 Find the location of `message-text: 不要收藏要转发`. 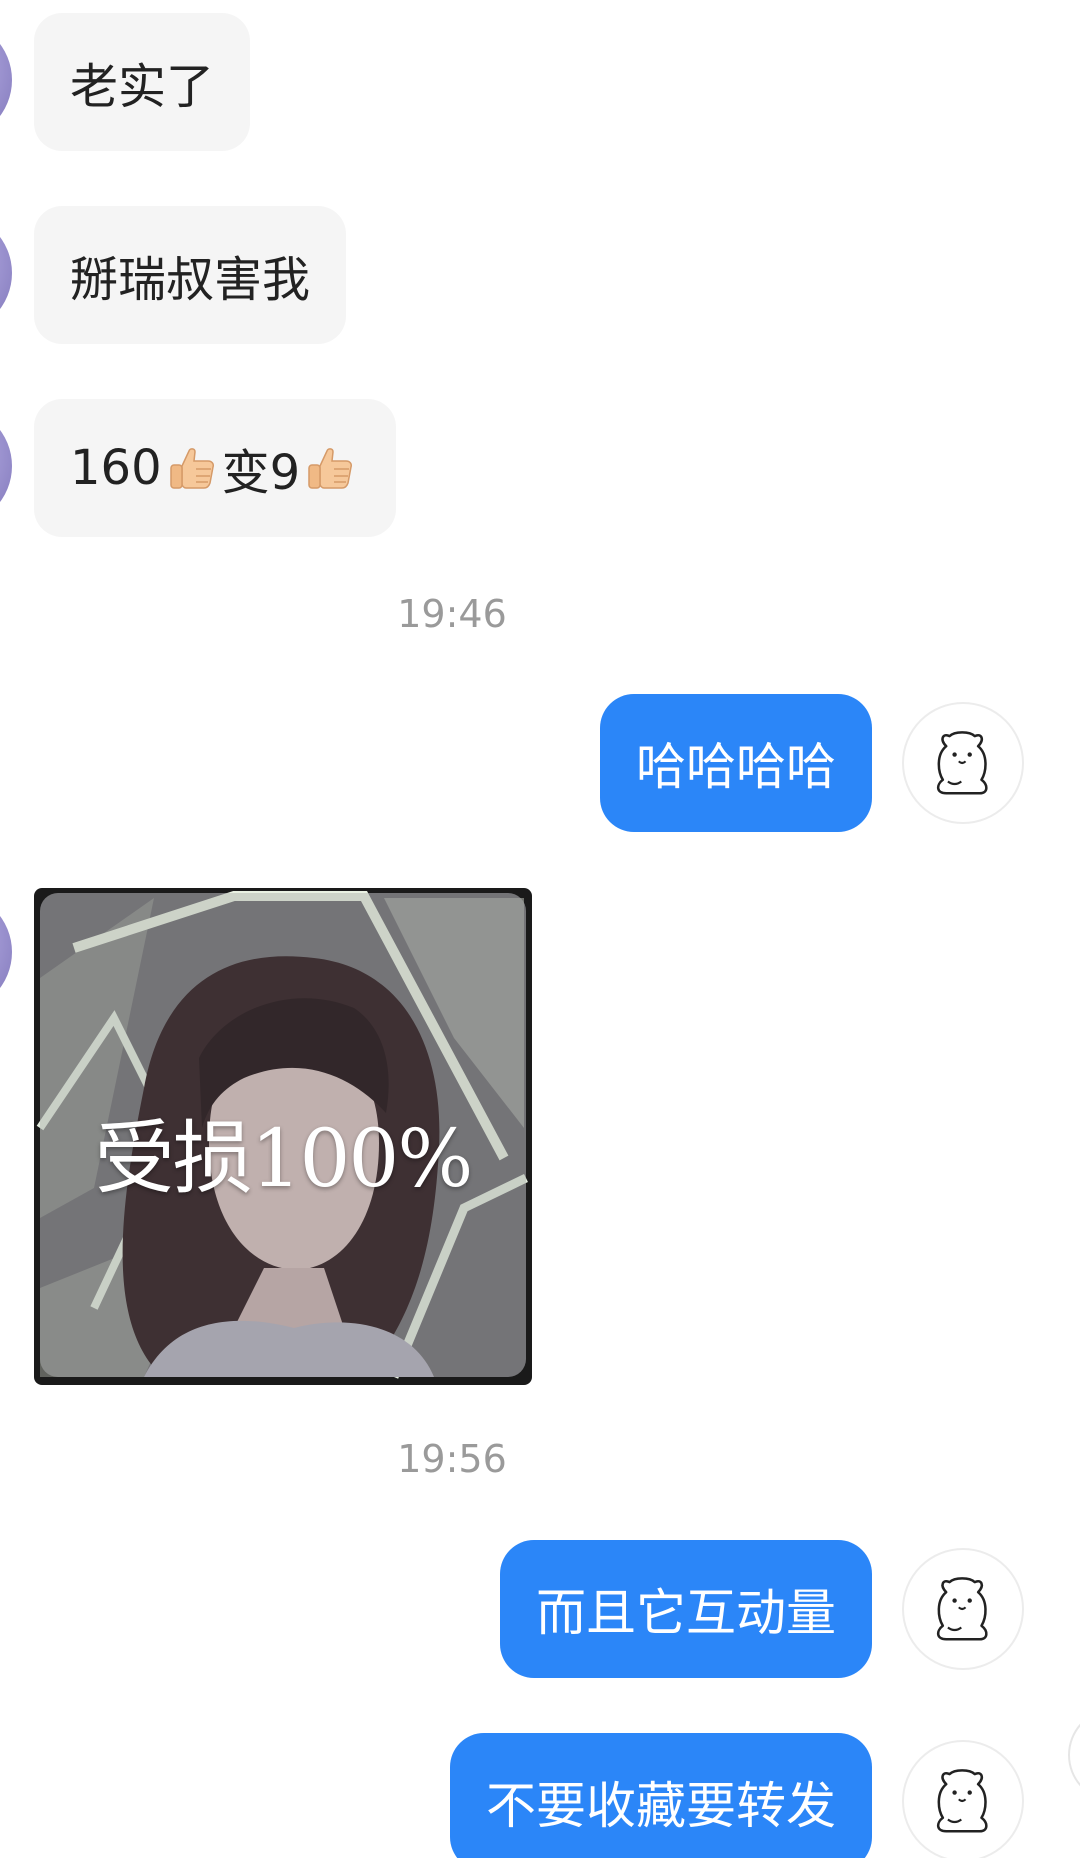

message-text: 不要收藏要转发 is located at coordinates (661, 1806).